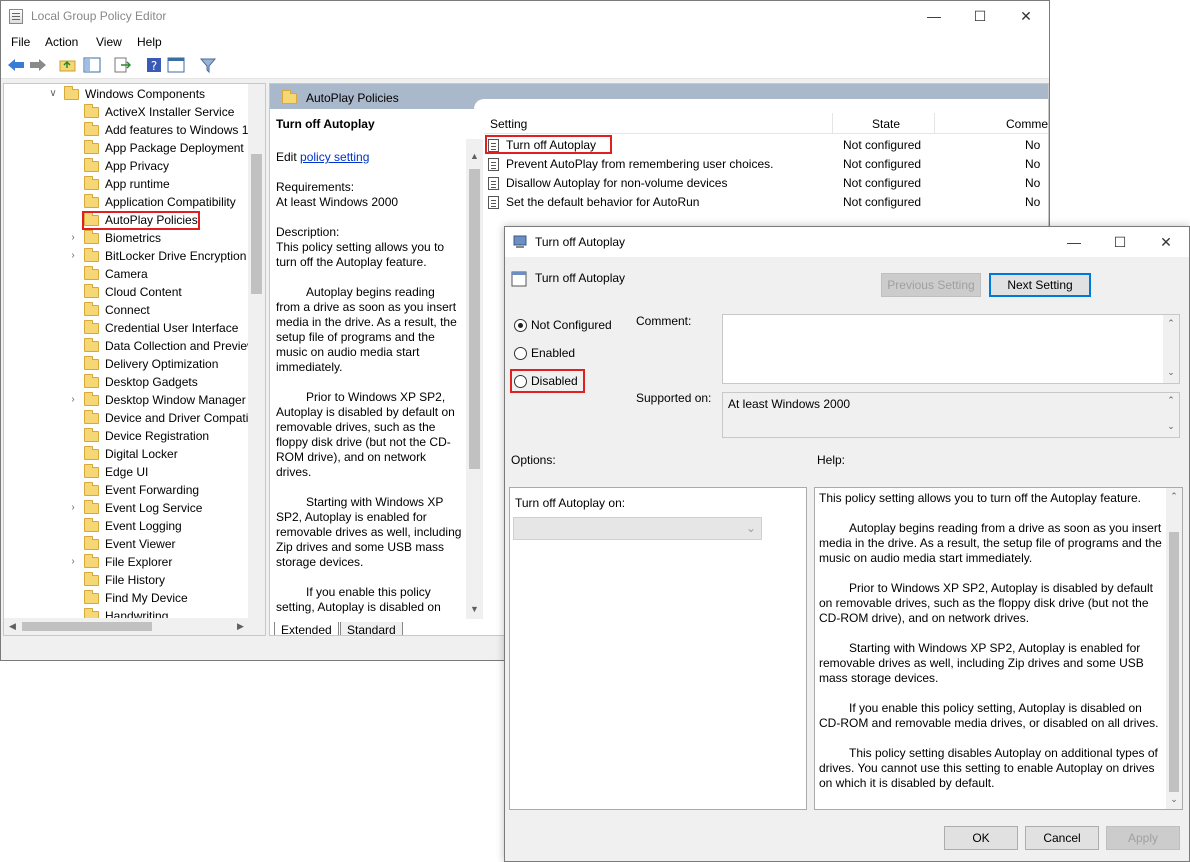 This screenshot has height=862, width=1190. I want to click on tree-hscrollbar: ◀ ▶, so click(134, 626).